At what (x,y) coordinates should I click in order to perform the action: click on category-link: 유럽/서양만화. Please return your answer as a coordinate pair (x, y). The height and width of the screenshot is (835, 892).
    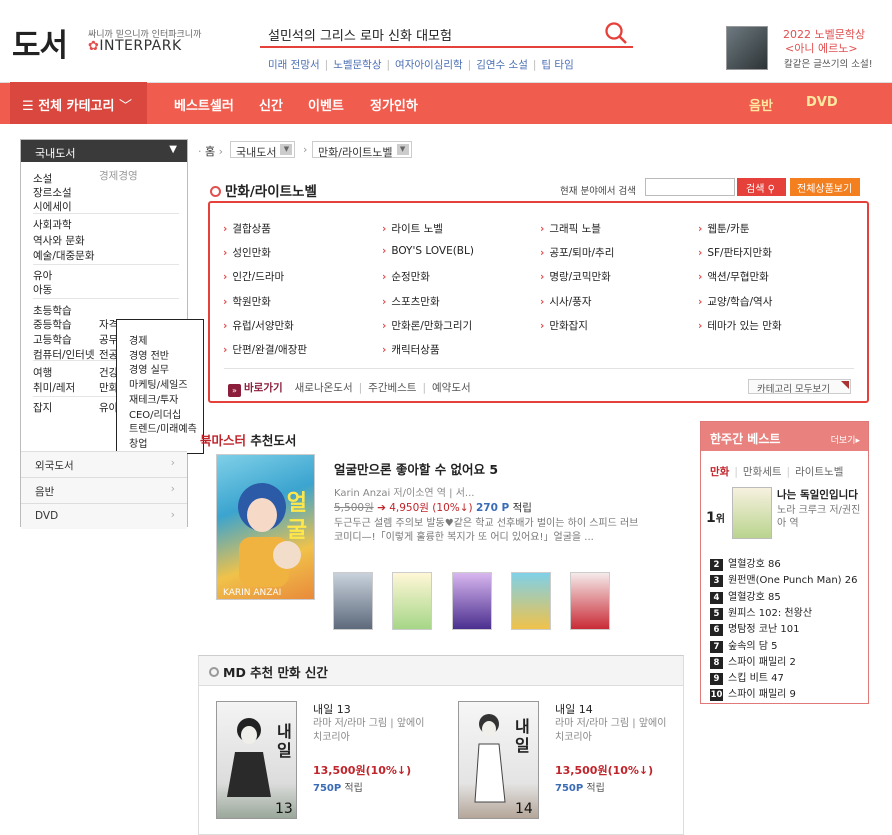
    Looking at the image, I should click on (258, 325).